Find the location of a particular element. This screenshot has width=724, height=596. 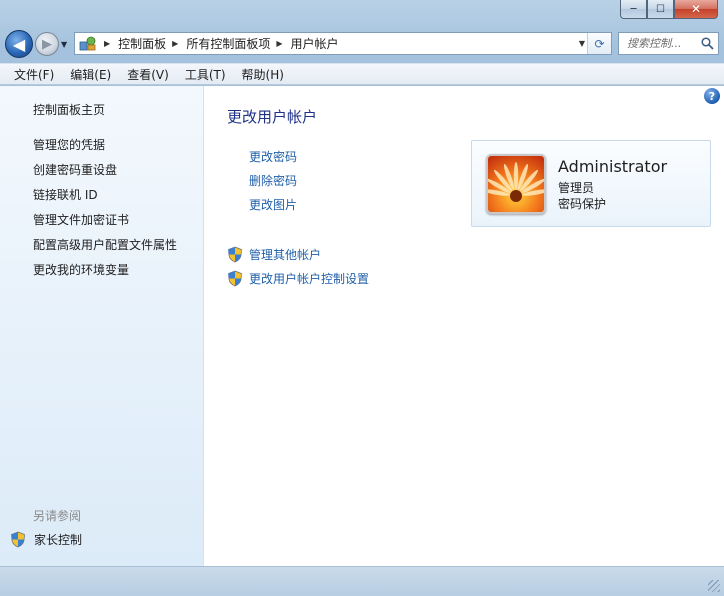

parental-controls-link: 家长控制 is located at coordinates (46, 539).